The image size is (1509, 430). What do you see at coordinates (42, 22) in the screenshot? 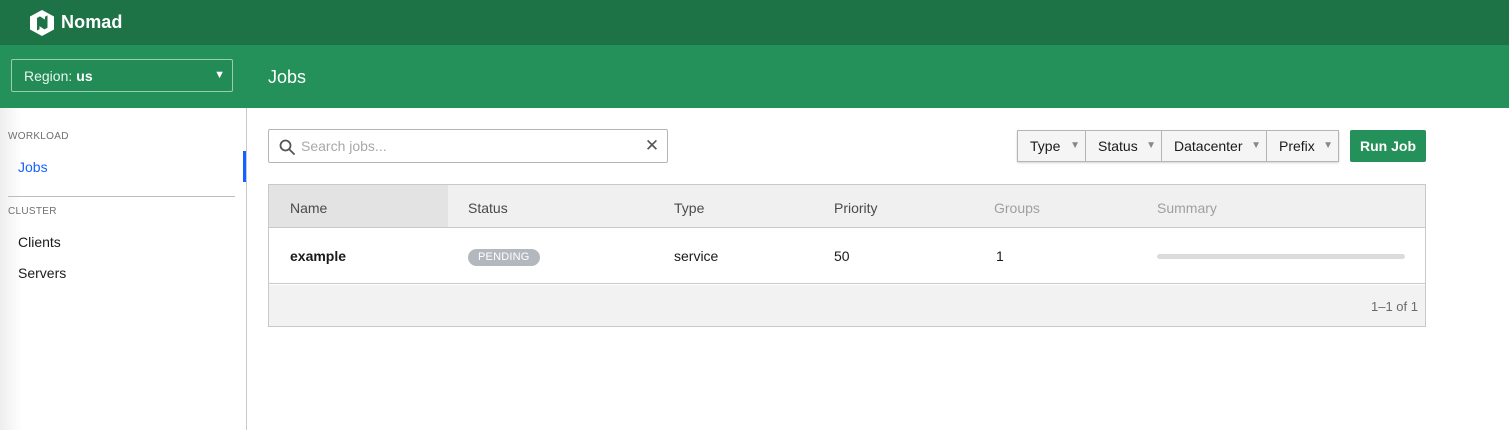
I see `nomad-logo-icon` at bounding box center [42, 22].